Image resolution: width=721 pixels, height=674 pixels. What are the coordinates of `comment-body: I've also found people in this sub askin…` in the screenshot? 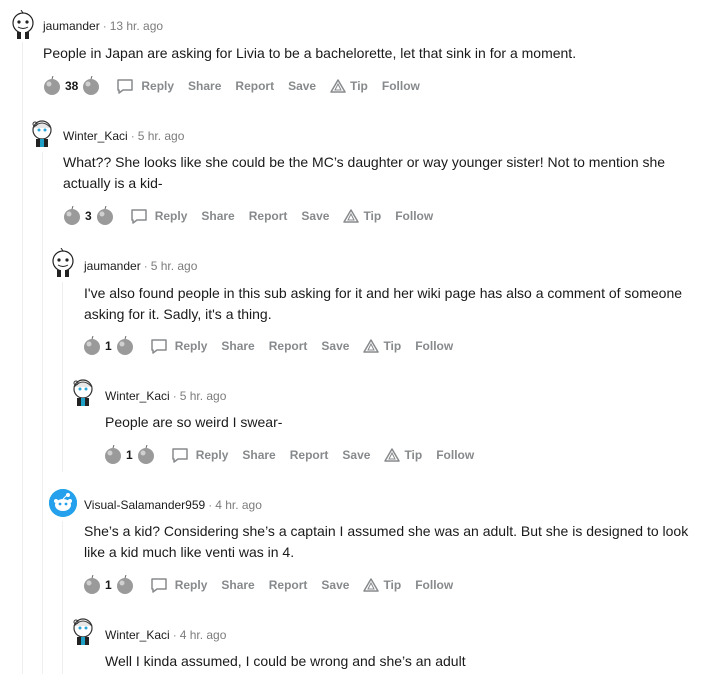 It's located at (383, 303).